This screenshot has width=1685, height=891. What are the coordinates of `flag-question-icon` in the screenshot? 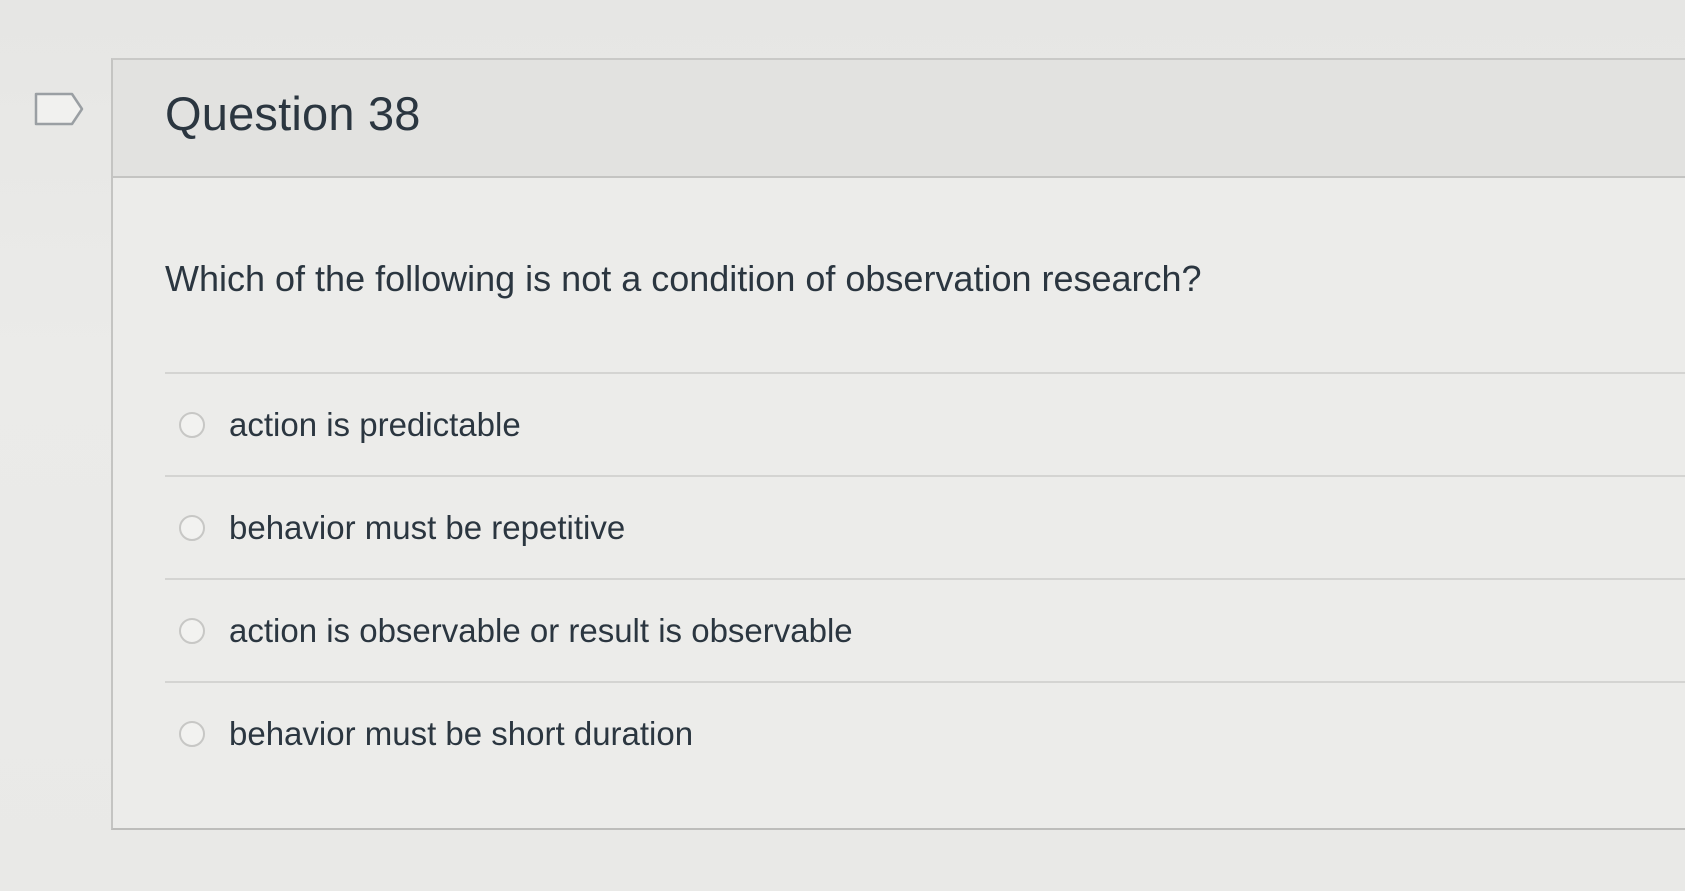 It's located at (59, 109).